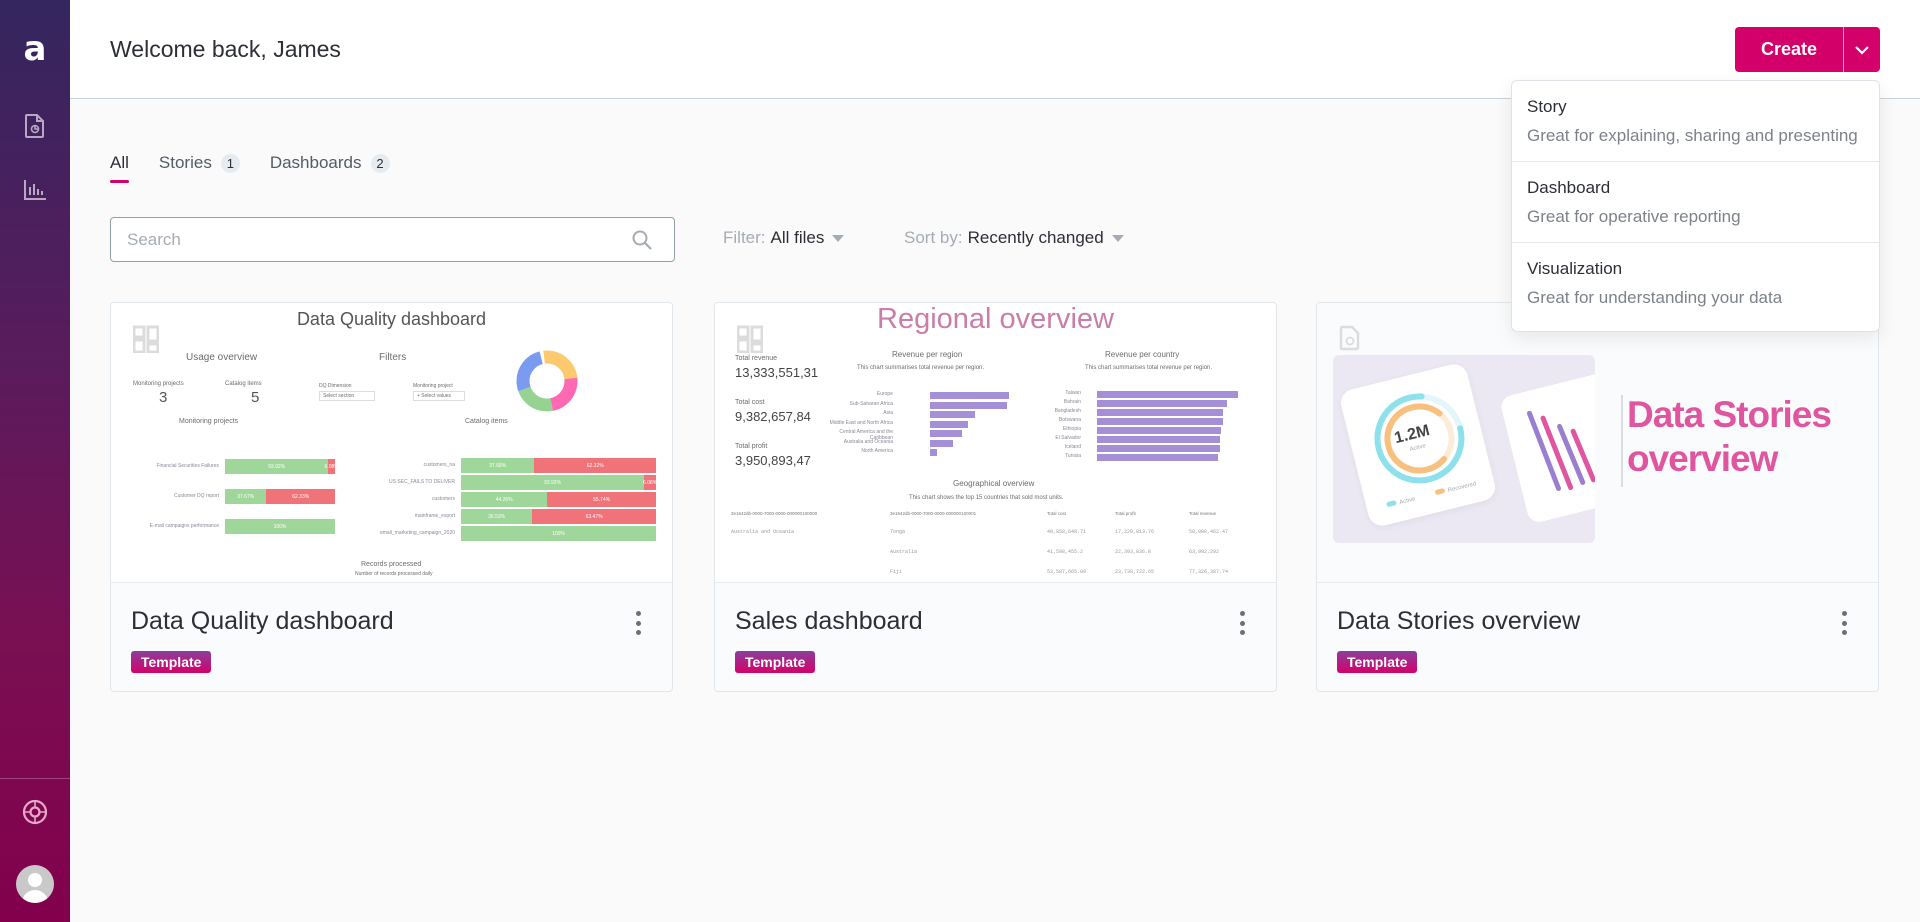  I want to click on chevron-down-icon, so click(1862, 50).